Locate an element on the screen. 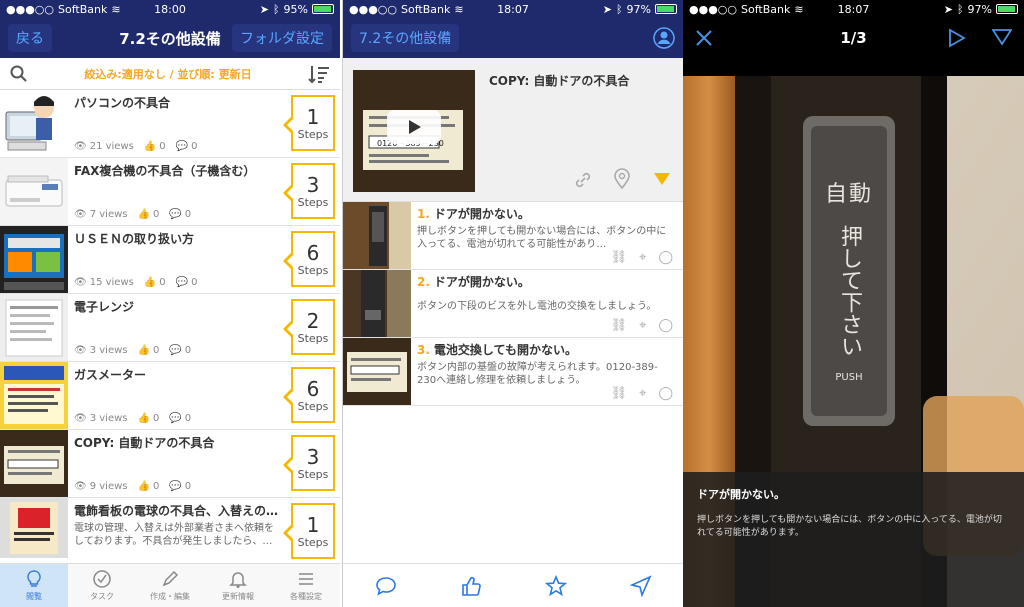 This screenshot has height=607, width=1024. send-icon is located at coordinates (640, 585).